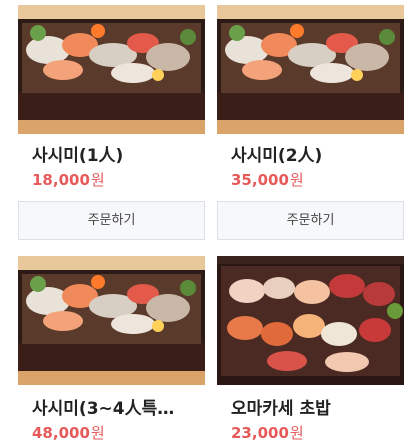 This screenshot has width=409, height=442. What do you see at coordinates (111, 180) in the screenshot?
I see `price-row: 18,000원` at bounding box center [111, 180].